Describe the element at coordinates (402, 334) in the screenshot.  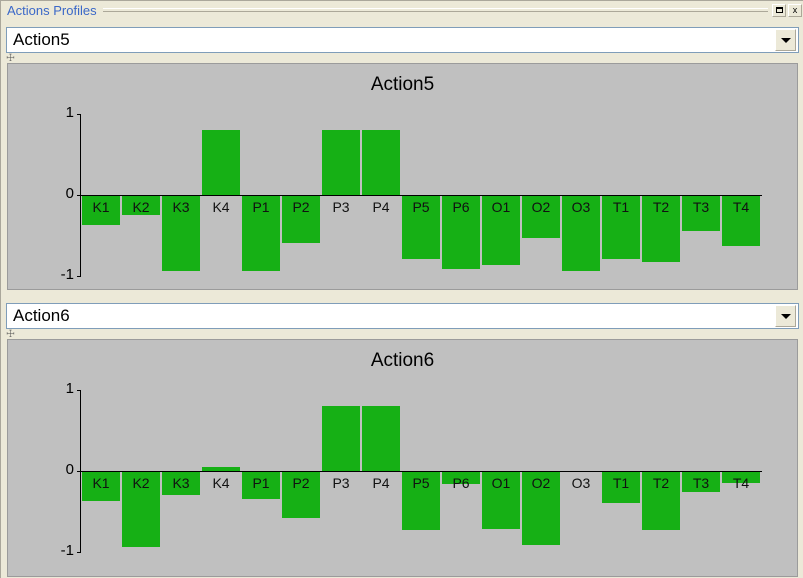
I see `splitter-handle-2: ☩` at that location.